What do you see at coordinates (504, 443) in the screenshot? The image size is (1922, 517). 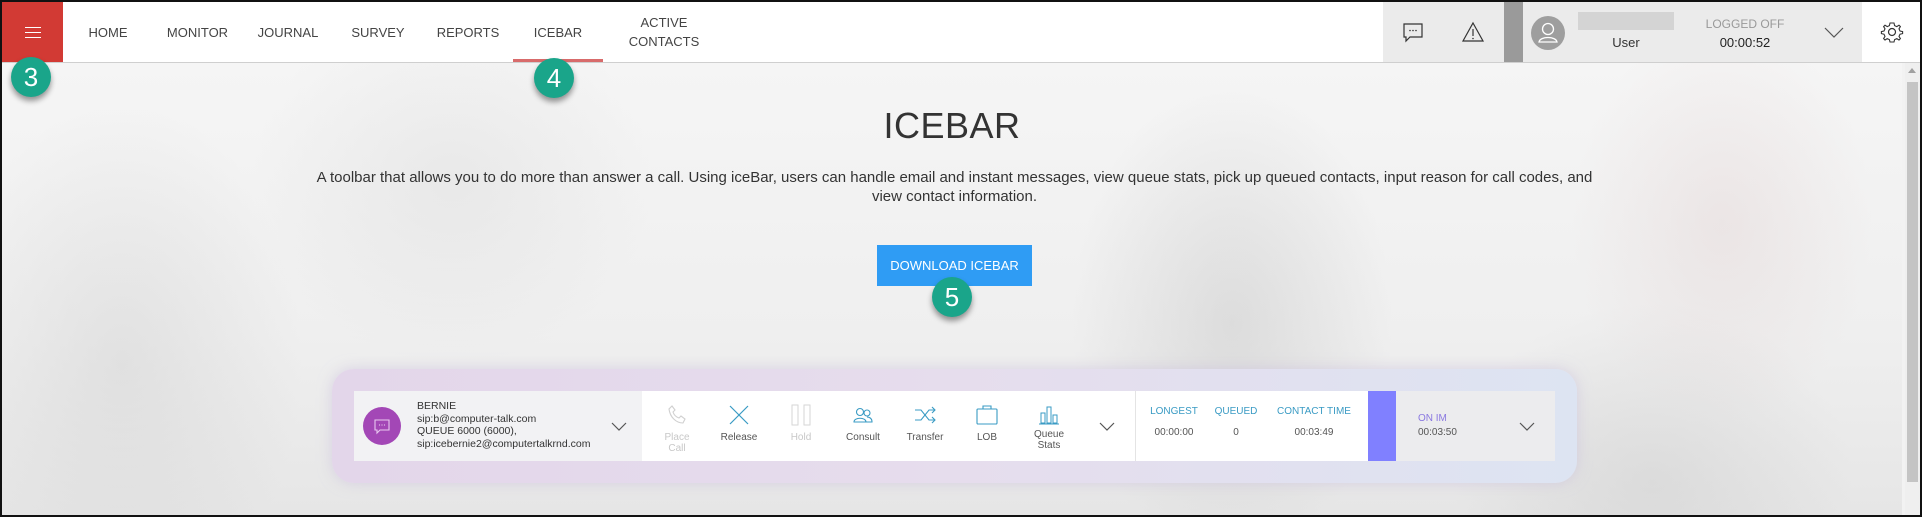 I see `contact-queue-sip: sip:icebernie2@computertalkrnd.com` at bounding box center [504, 443].